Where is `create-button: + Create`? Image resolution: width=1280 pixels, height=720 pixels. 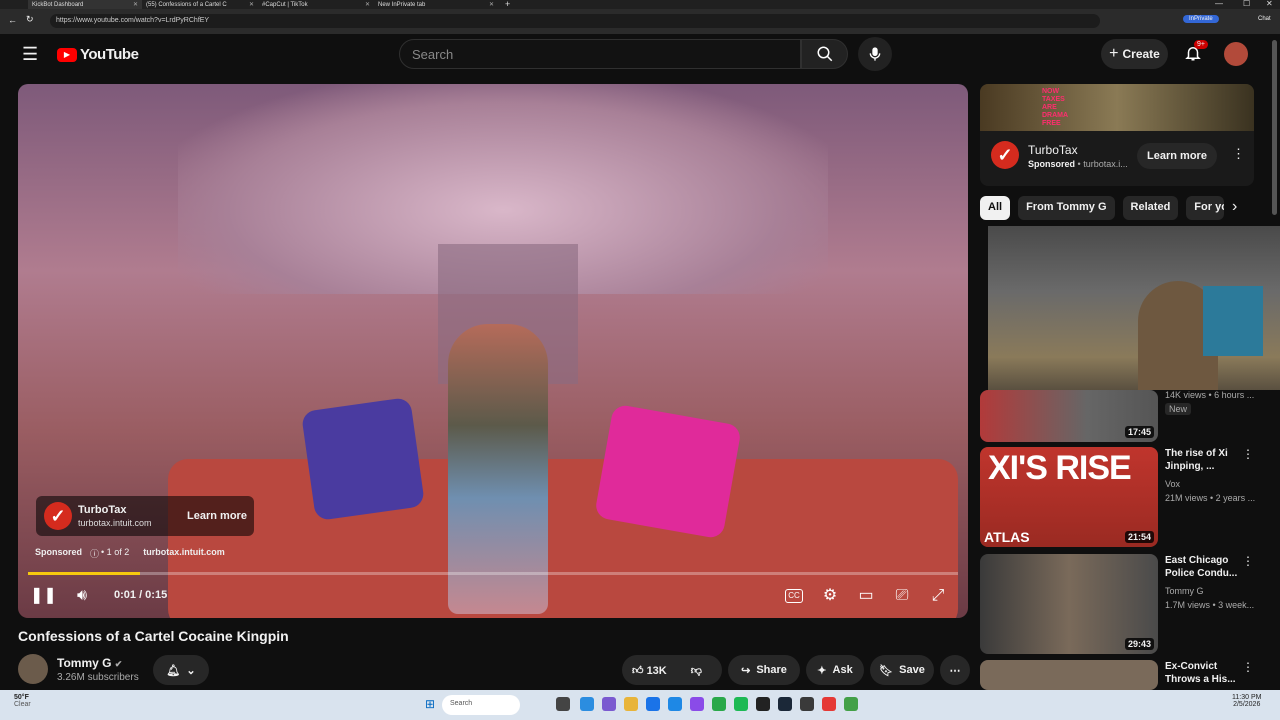 create-button: + Create is located at coordinates (1134, 54).